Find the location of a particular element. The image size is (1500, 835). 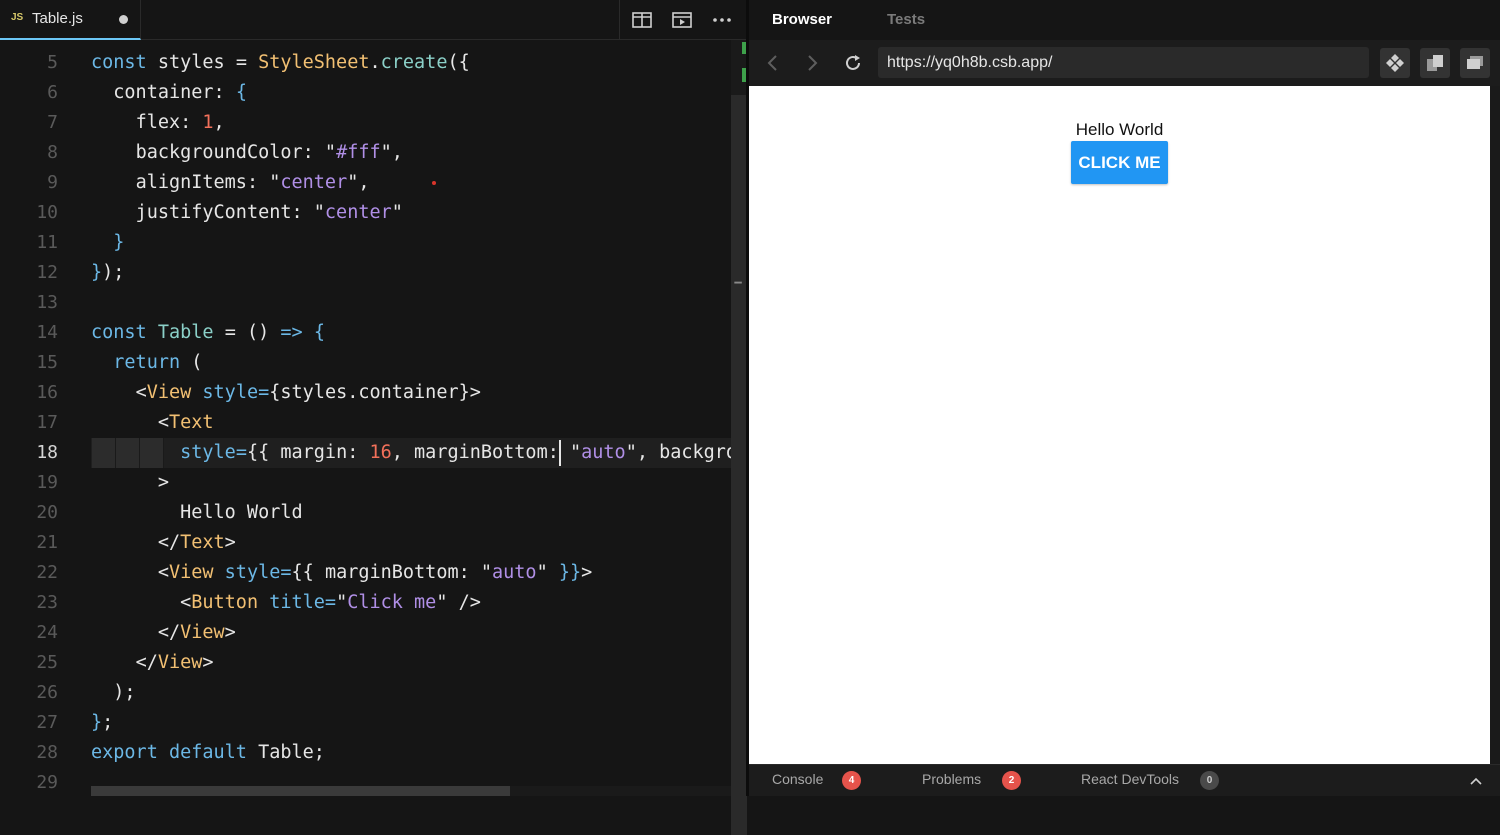

editor-vertical-scrollbar is located at coordinates (739, 437).